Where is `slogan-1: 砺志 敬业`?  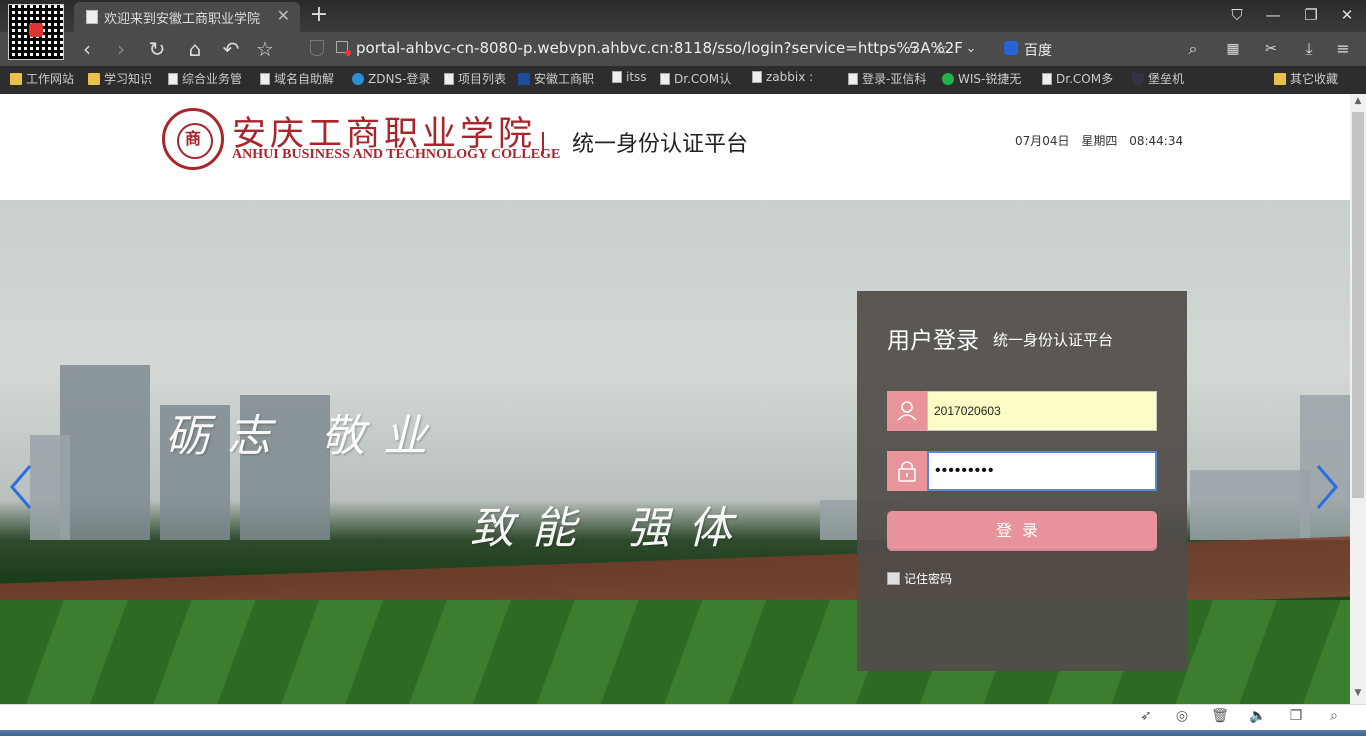 slogan-1: 砺志 敬业 is located at coordinates (305, 436).